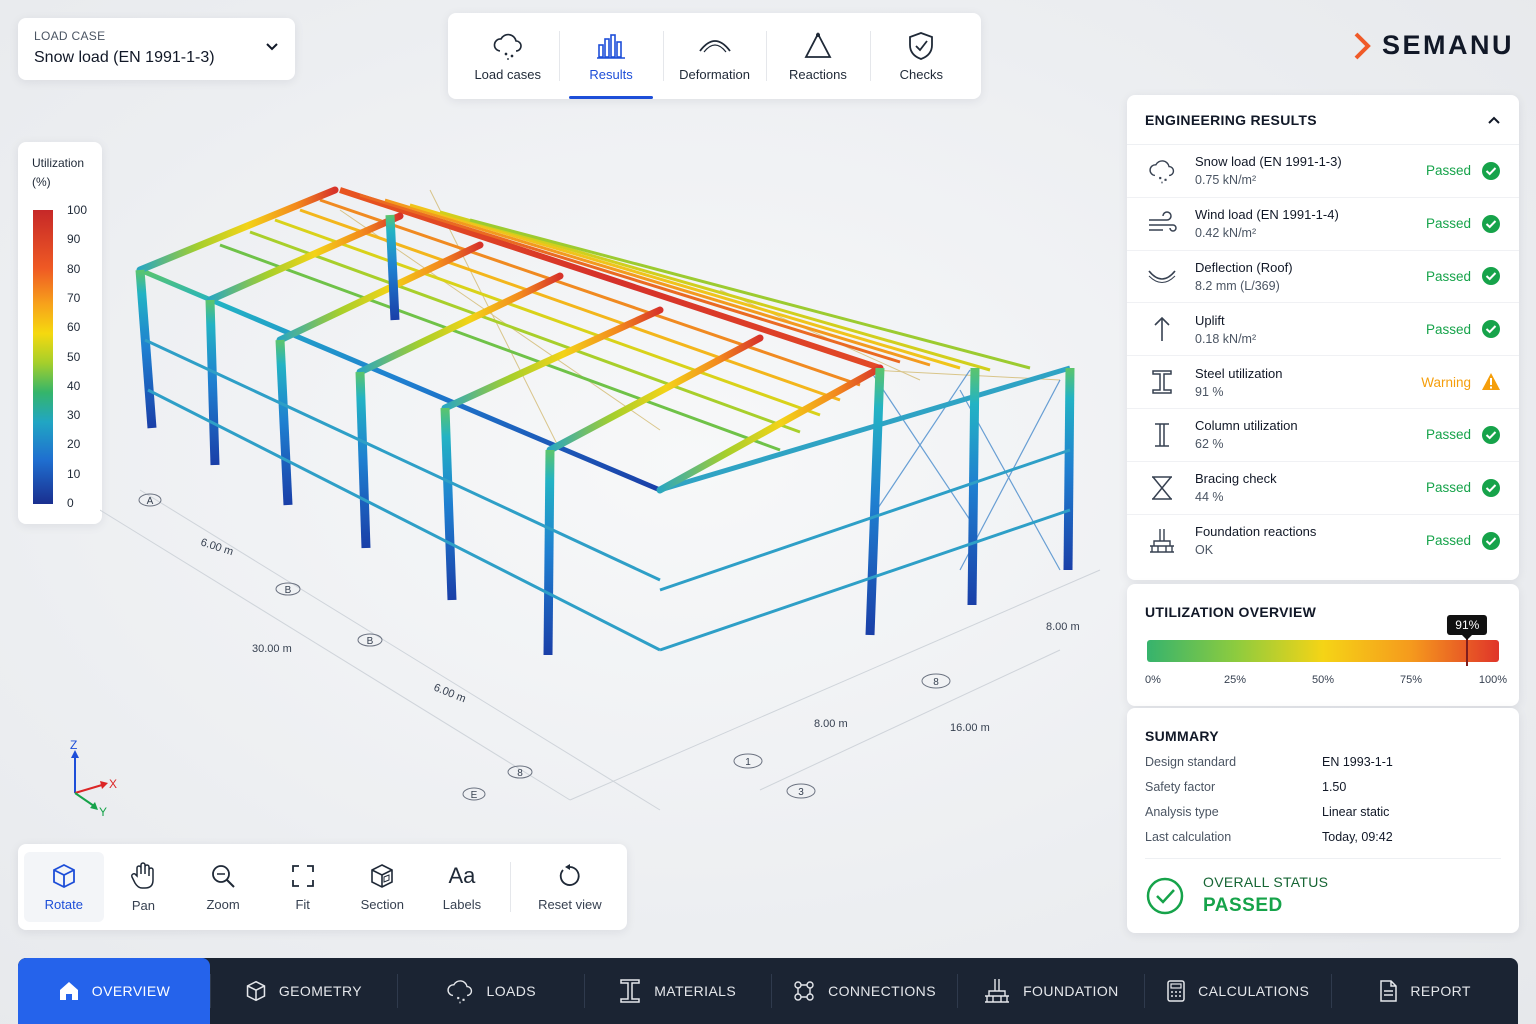 The height and width of the screenshot is (1024, 1536). Describe the element at coordinates (1388, 991) in the screenshot. I see `report-icon` at that location.